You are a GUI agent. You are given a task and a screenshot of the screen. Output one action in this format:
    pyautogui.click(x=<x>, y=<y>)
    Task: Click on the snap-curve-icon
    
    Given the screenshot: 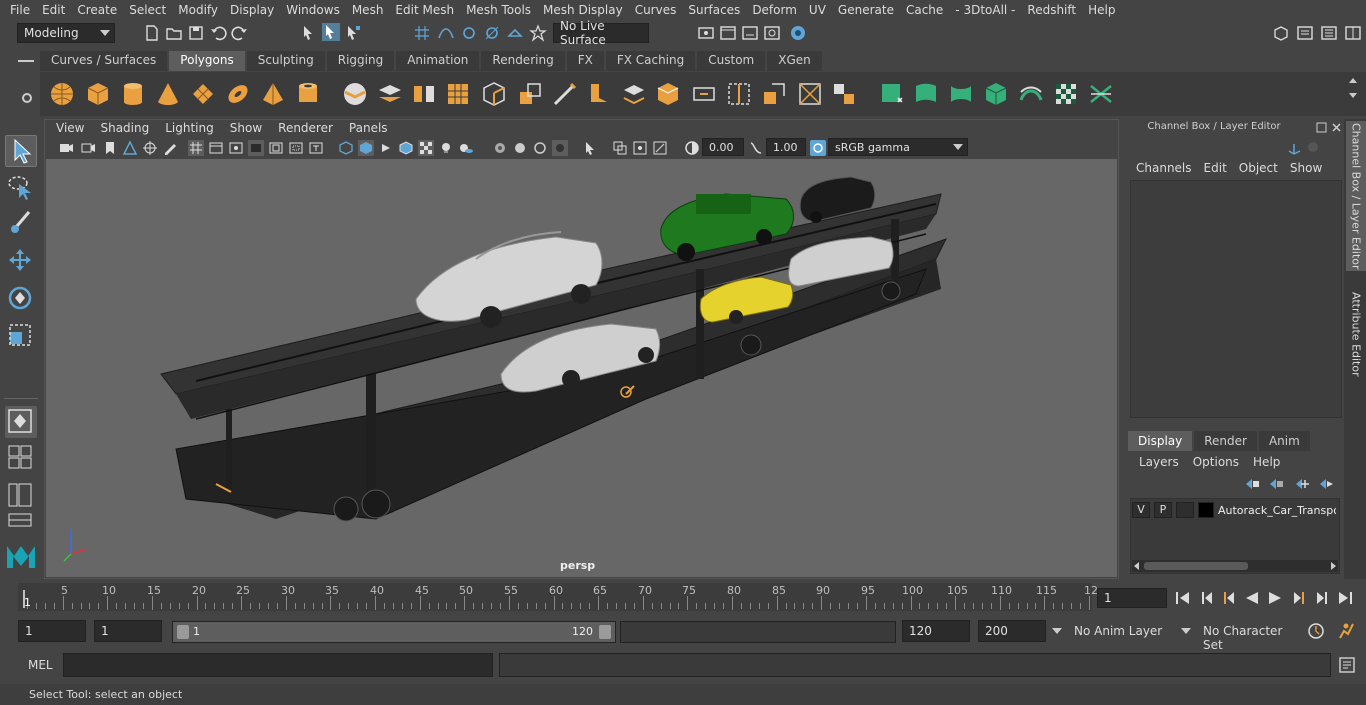 What is the action you would take?
    pyautogui.click(x=446, y=33)
    